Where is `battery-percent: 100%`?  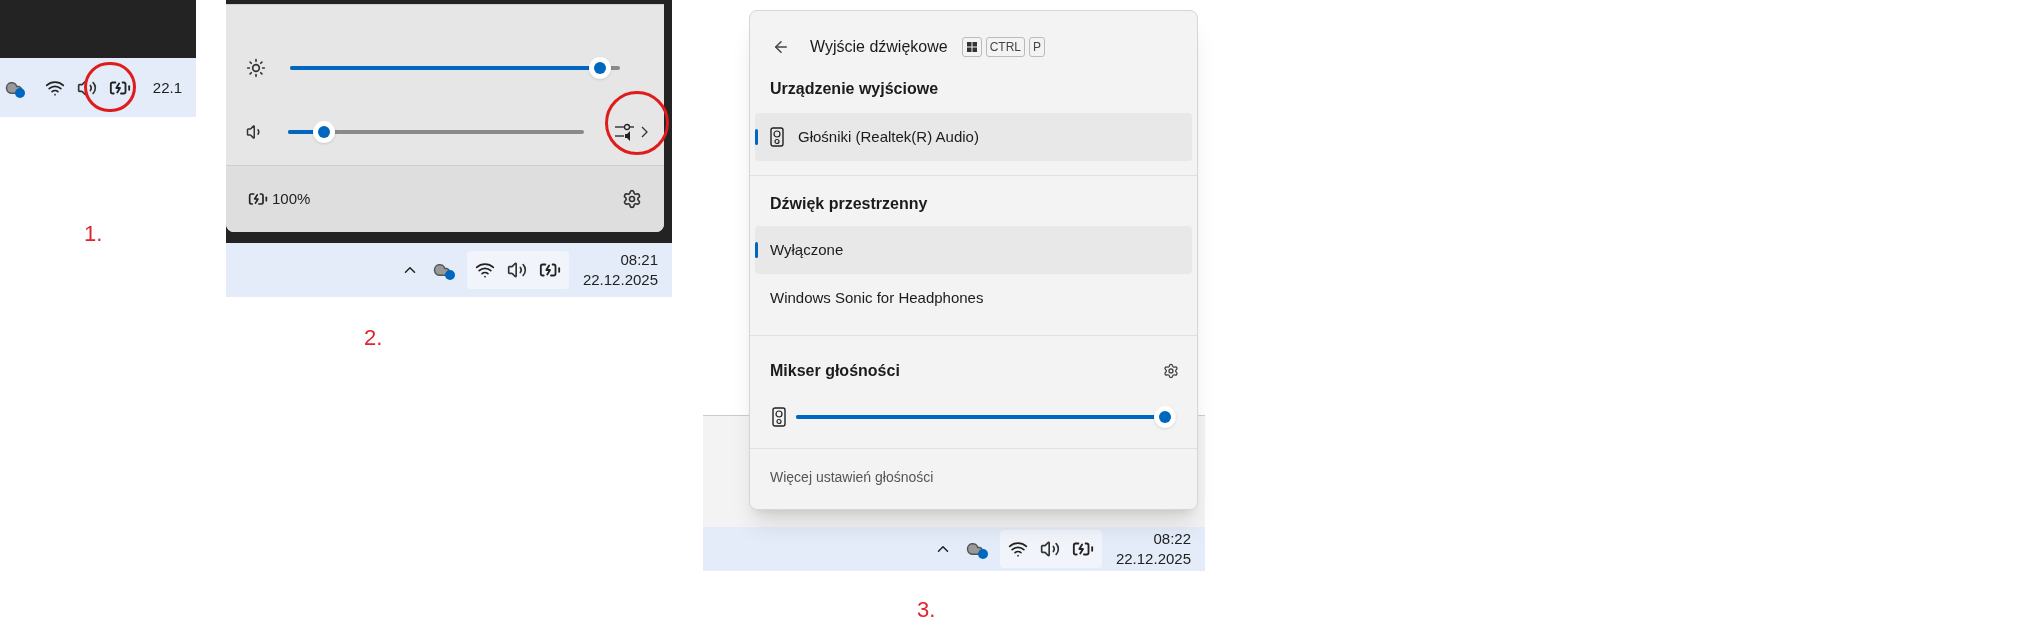 battery-percent: 100% is located at coordinates (291, 198).